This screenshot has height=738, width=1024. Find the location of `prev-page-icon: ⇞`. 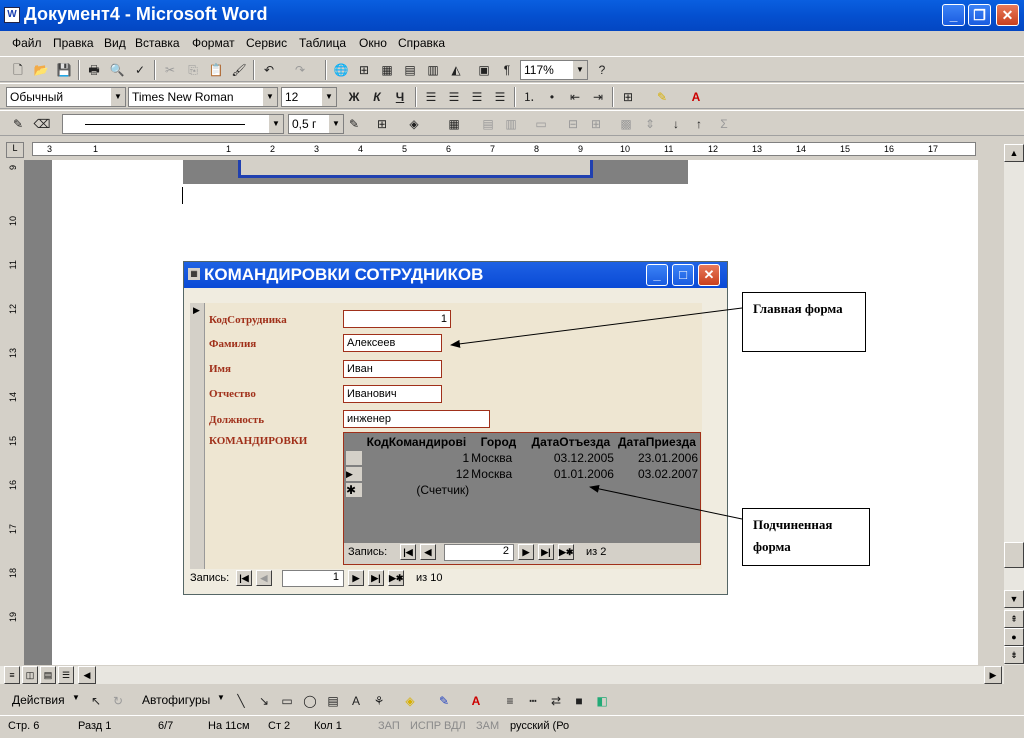

prev-page-icon: ⇞ is located at coordinates (1014, 619).